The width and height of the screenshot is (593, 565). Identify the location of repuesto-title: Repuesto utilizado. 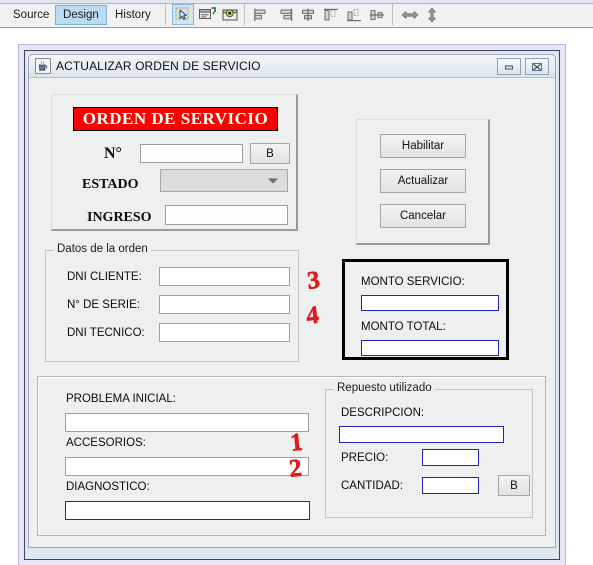
(384, 388).